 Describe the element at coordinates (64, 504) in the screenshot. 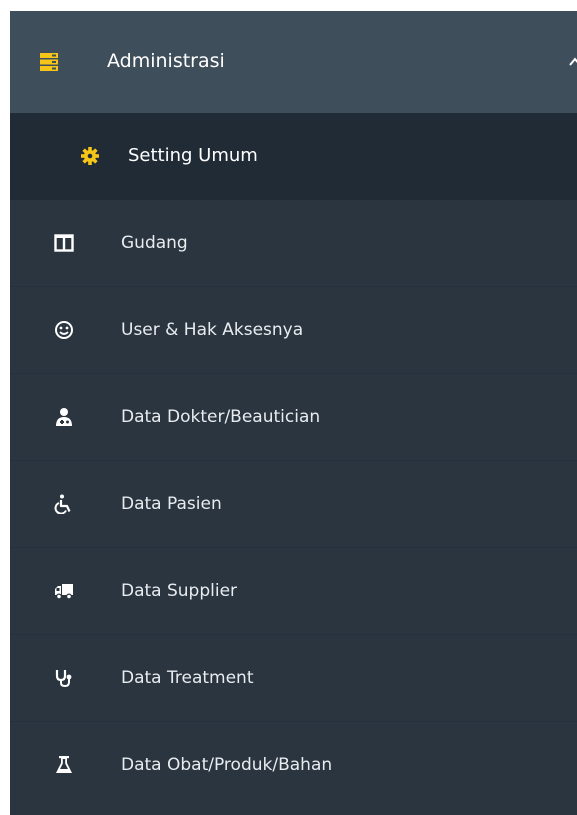

I see `wheelchair-icon` at that location.